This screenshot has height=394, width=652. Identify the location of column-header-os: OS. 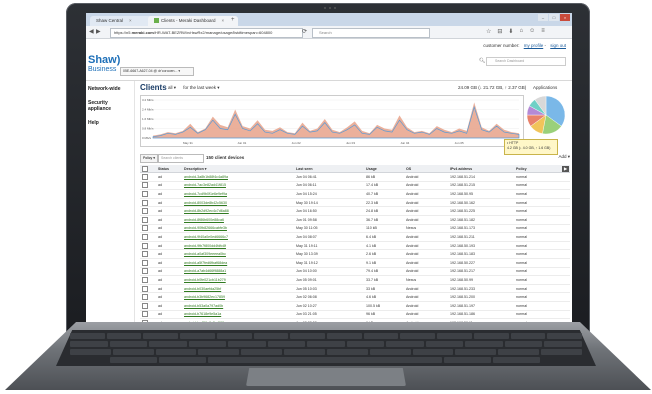
(426, 169).